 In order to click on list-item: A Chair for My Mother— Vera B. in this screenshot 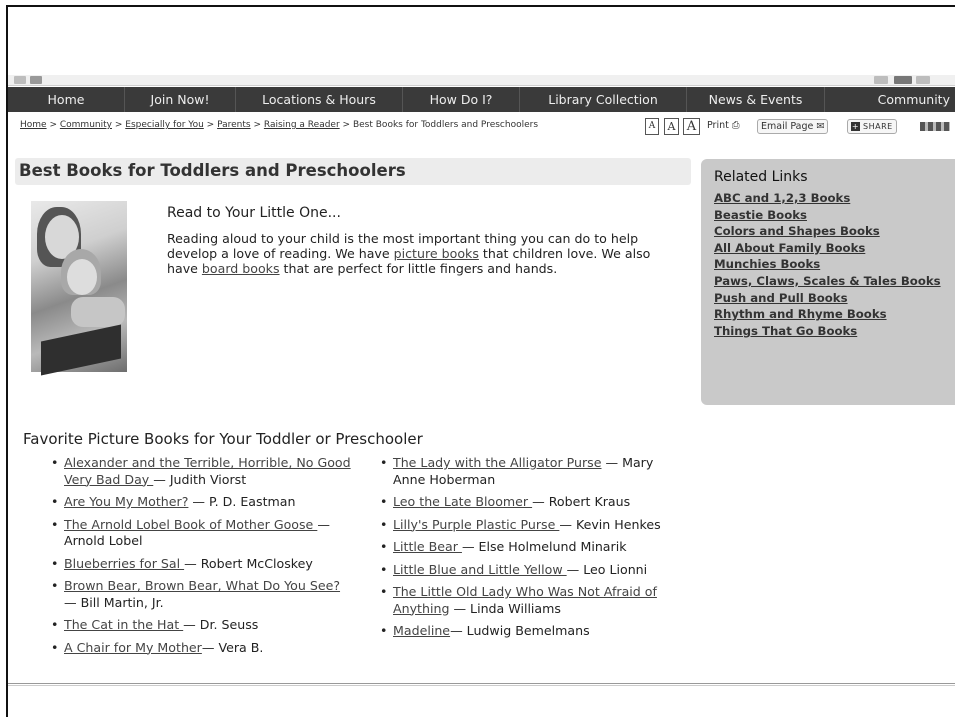, I will do `click(200, 648)`.